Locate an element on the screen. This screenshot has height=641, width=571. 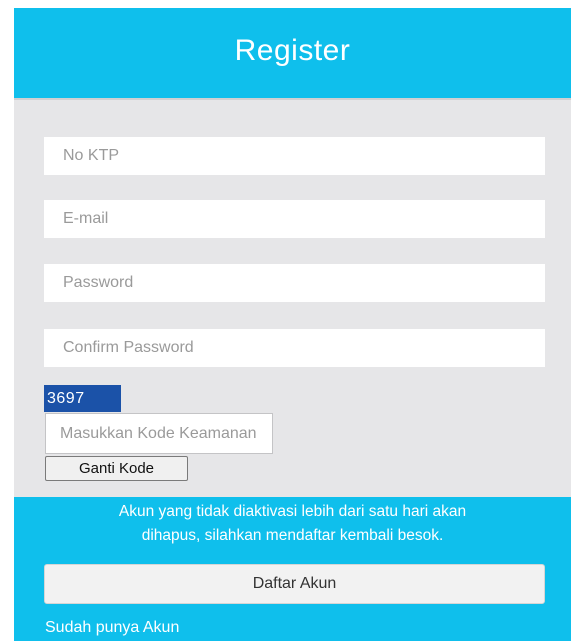
have-account-link: Sudah punya Akun is located at coordinates (112, 628).